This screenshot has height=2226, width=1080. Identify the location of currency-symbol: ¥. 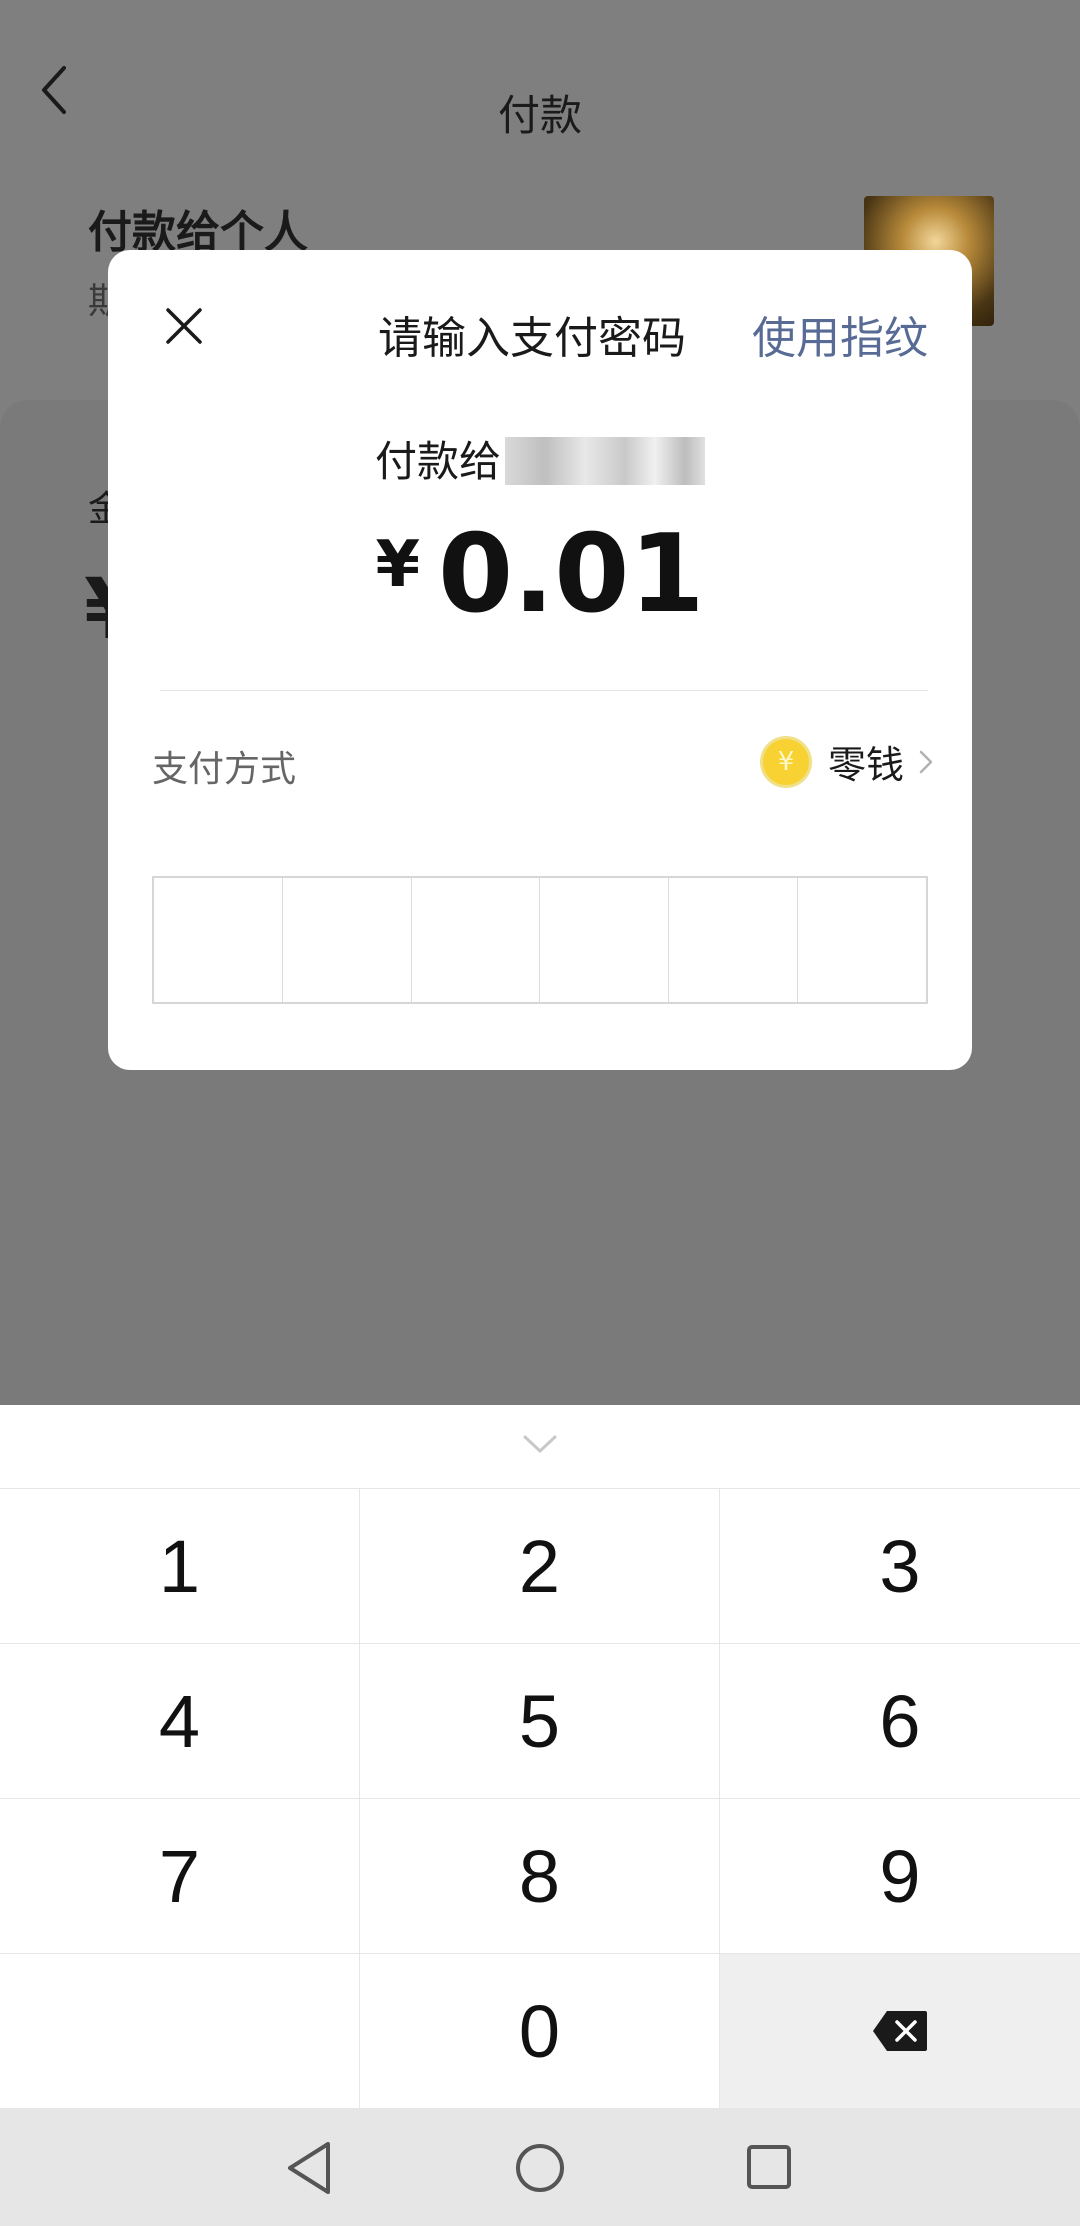
(398, 565).